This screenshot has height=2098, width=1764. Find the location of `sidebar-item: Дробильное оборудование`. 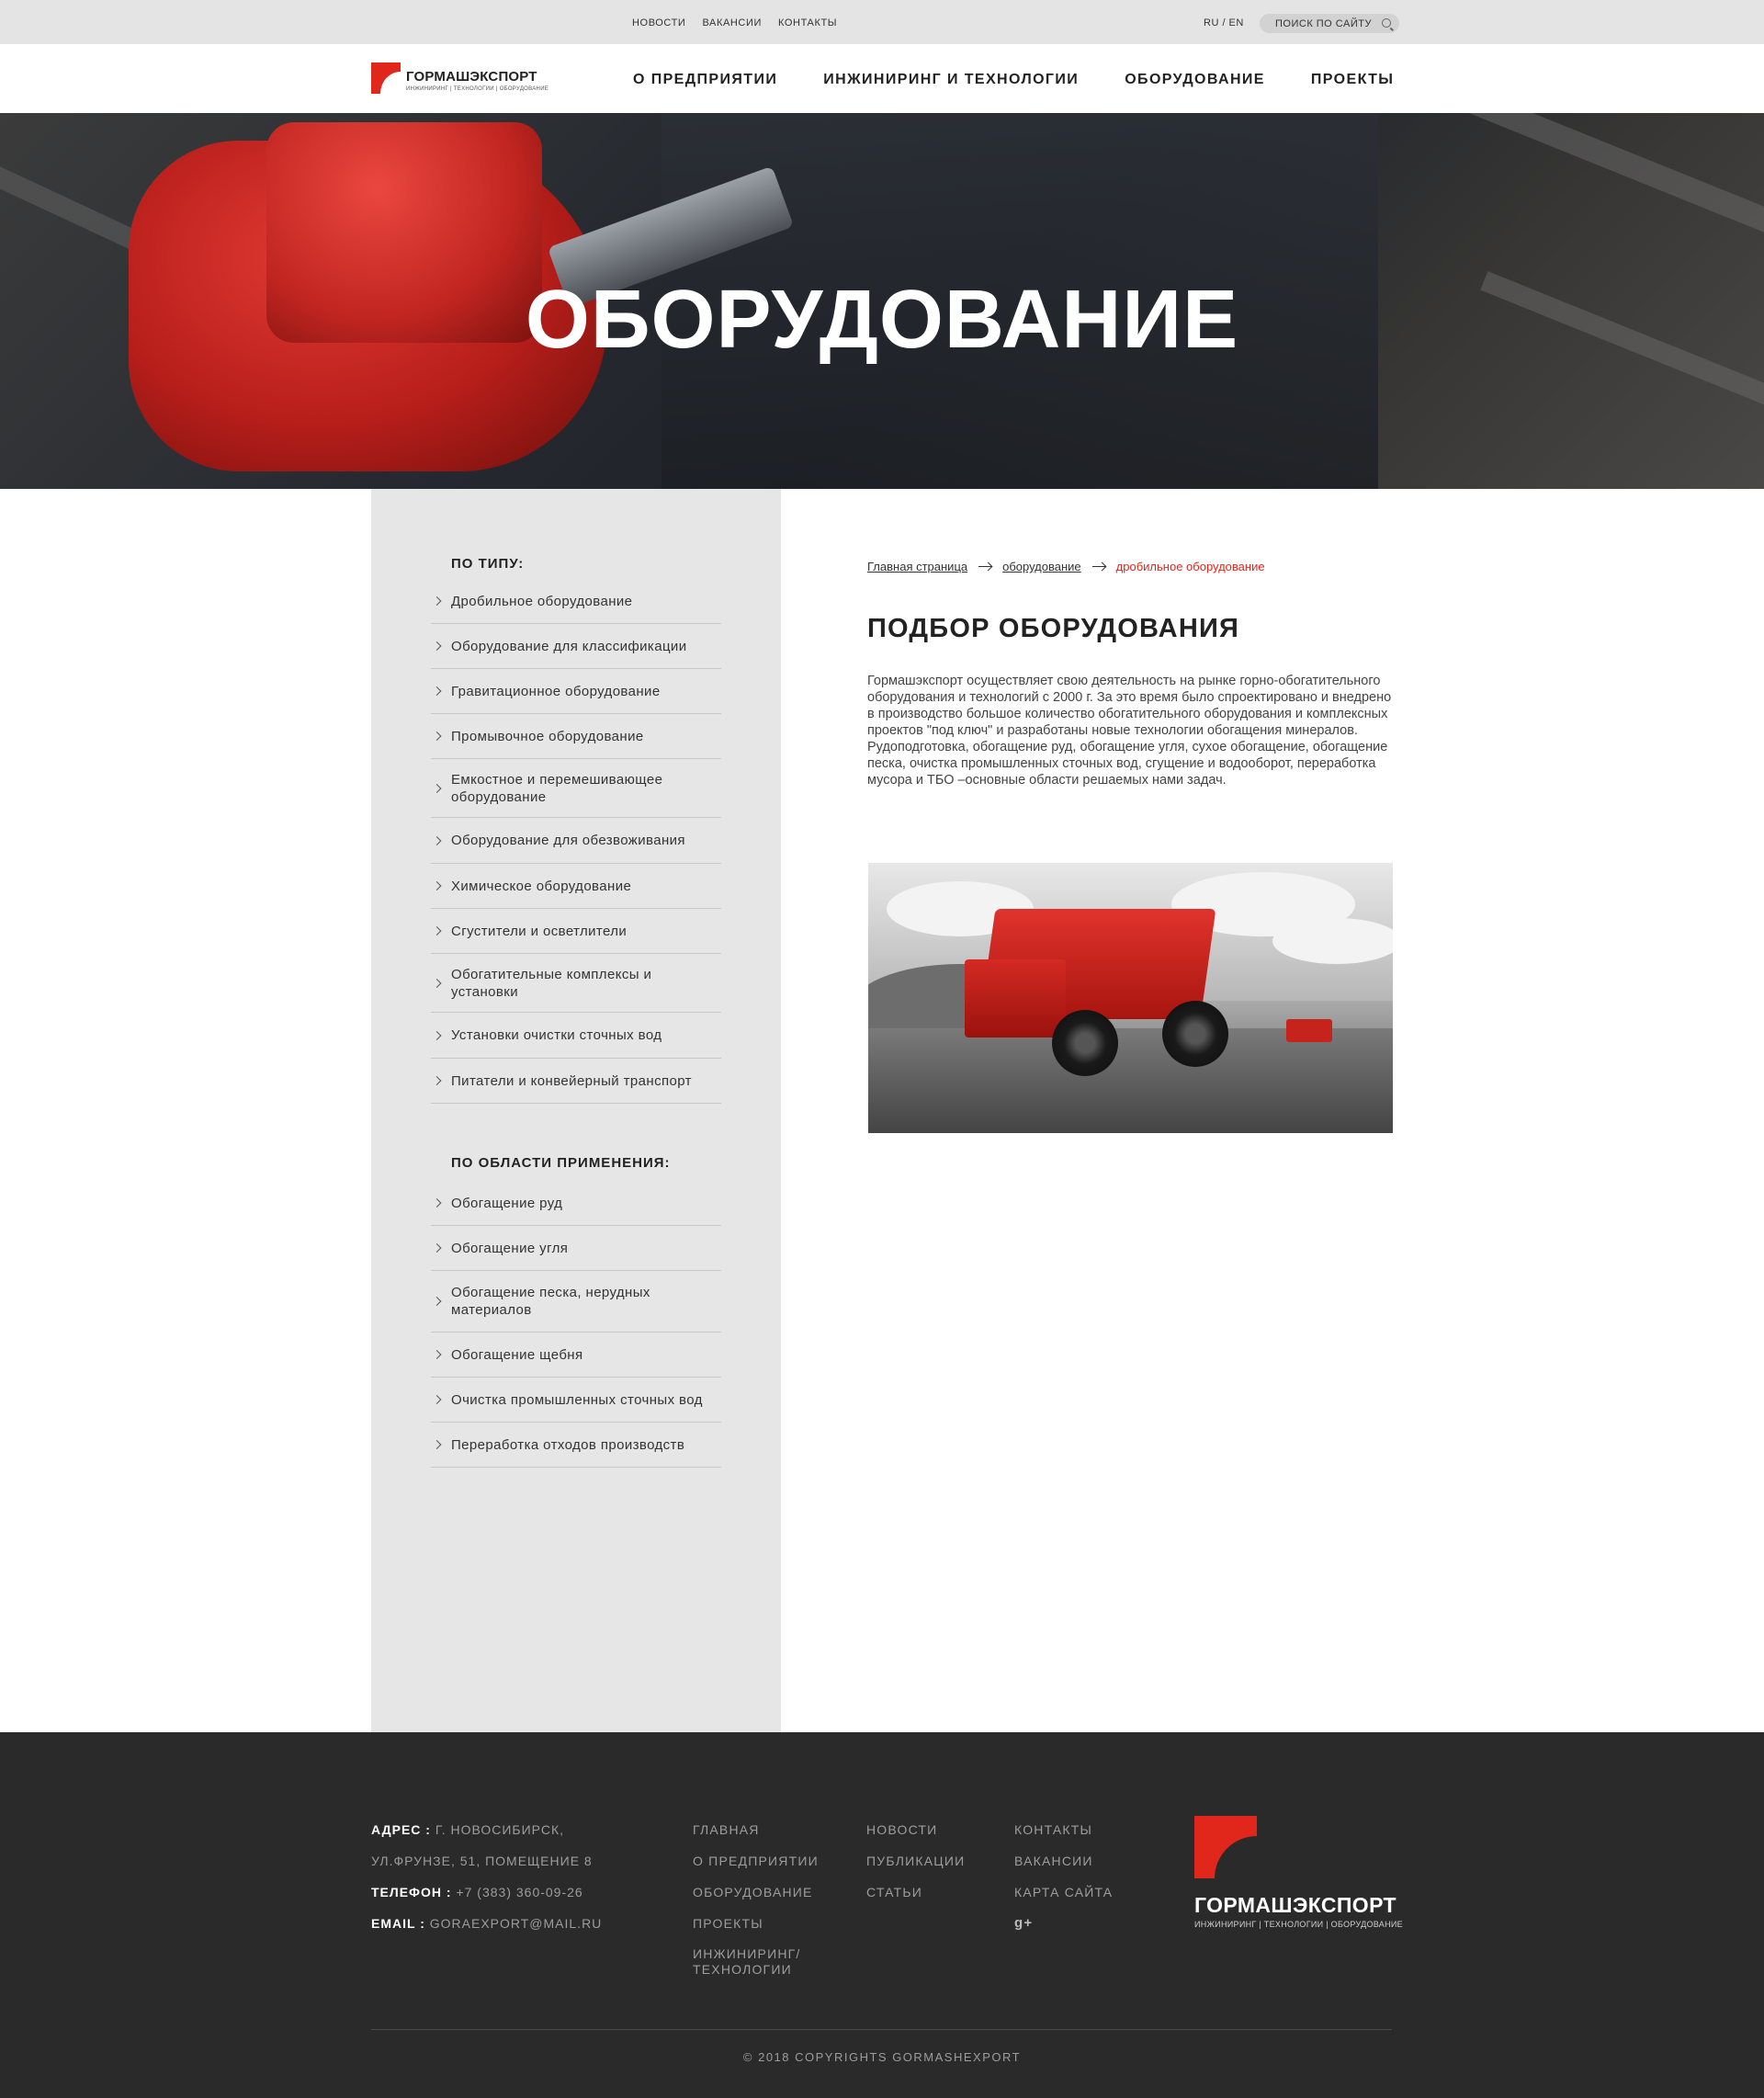

sidebar-item: Дробильное оборудование is located at coordinates (576, 601).